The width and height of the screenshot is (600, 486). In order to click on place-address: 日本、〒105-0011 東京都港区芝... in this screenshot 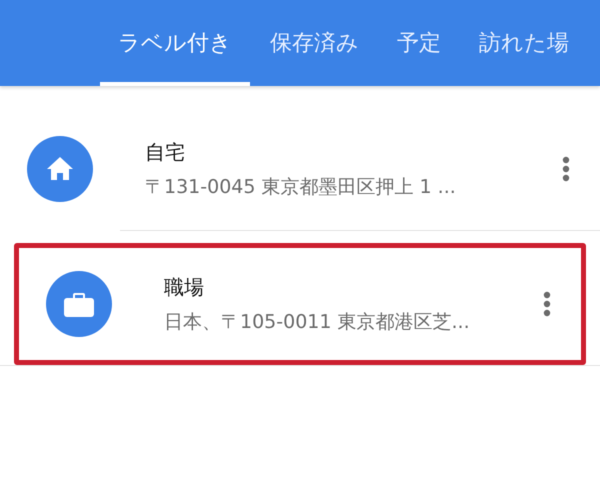, I will do `click(317, 322)`.